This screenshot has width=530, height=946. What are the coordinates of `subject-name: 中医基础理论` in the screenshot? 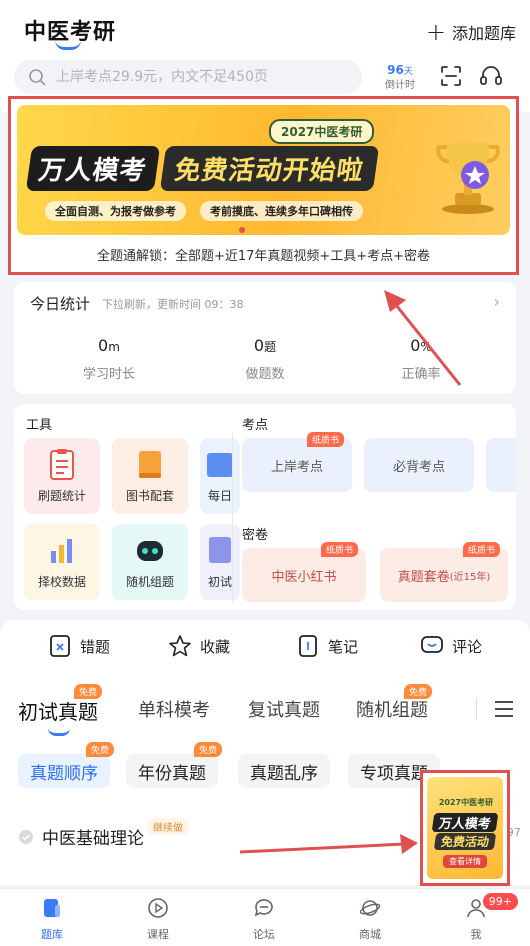 It's located at (93, 839).